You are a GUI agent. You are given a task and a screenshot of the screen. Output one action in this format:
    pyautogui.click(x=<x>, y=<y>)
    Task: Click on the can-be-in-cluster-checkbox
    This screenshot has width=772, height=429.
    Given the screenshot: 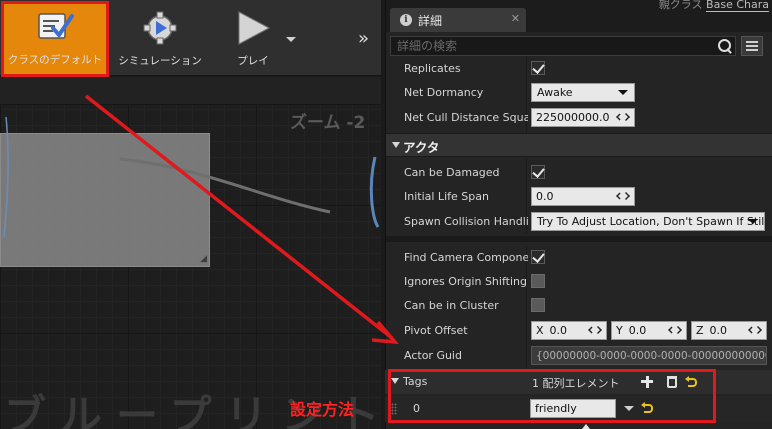 What is the action you would take?
    pyautogui.click(x=538, y=305)
    